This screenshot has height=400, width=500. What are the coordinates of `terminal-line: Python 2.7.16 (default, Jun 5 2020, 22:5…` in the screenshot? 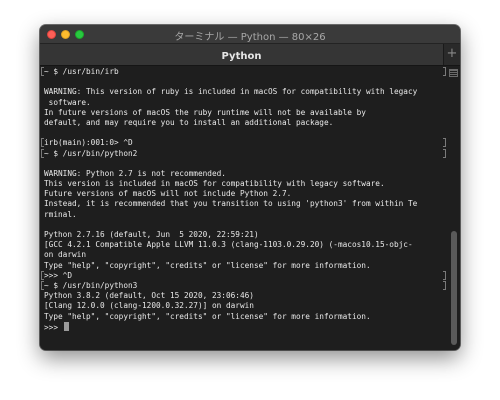 It's located at (243, 235).